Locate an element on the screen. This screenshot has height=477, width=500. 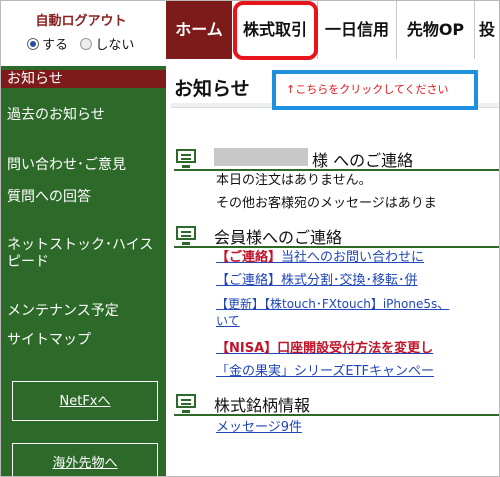
notice-text: 「金の果実」シリーズETFキャンペー is located at coordinates (325, 371).